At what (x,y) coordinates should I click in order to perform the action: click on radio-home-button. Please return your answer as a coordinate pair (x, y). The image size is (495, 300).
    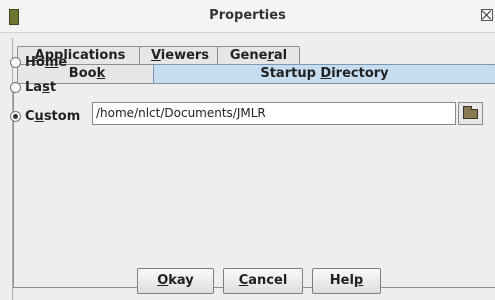
    Looking at the image, I should click on (15, 62).